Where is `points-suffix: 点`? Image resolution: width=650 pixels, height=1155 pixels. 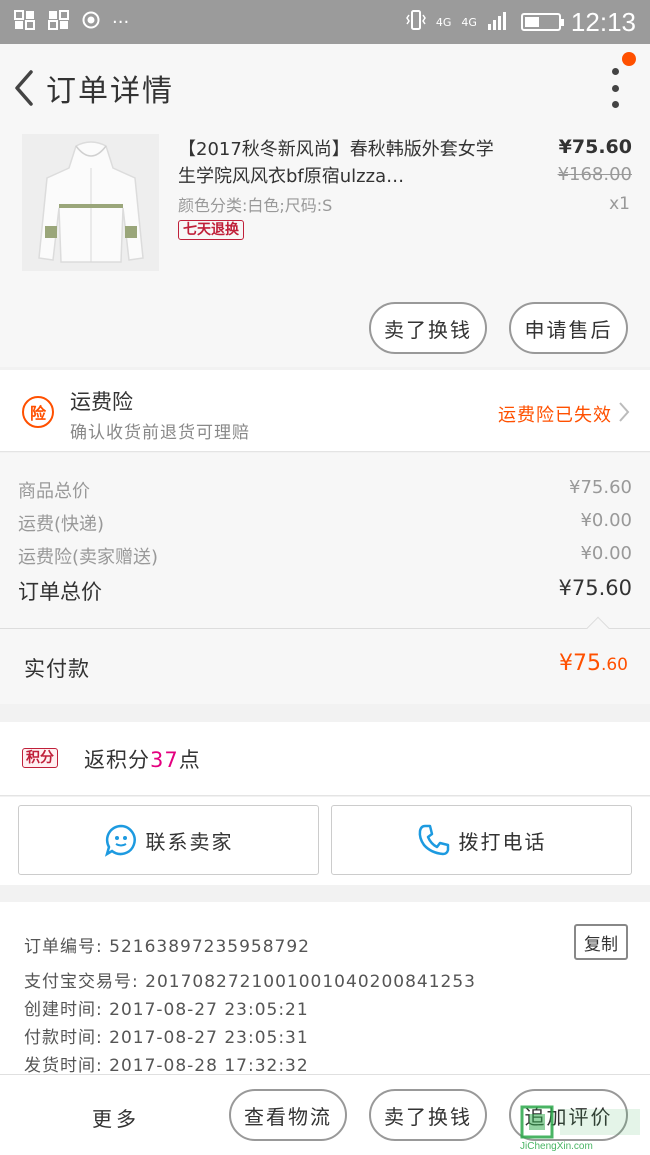 points-suffix: 点 is located at coordinates (189, 760).